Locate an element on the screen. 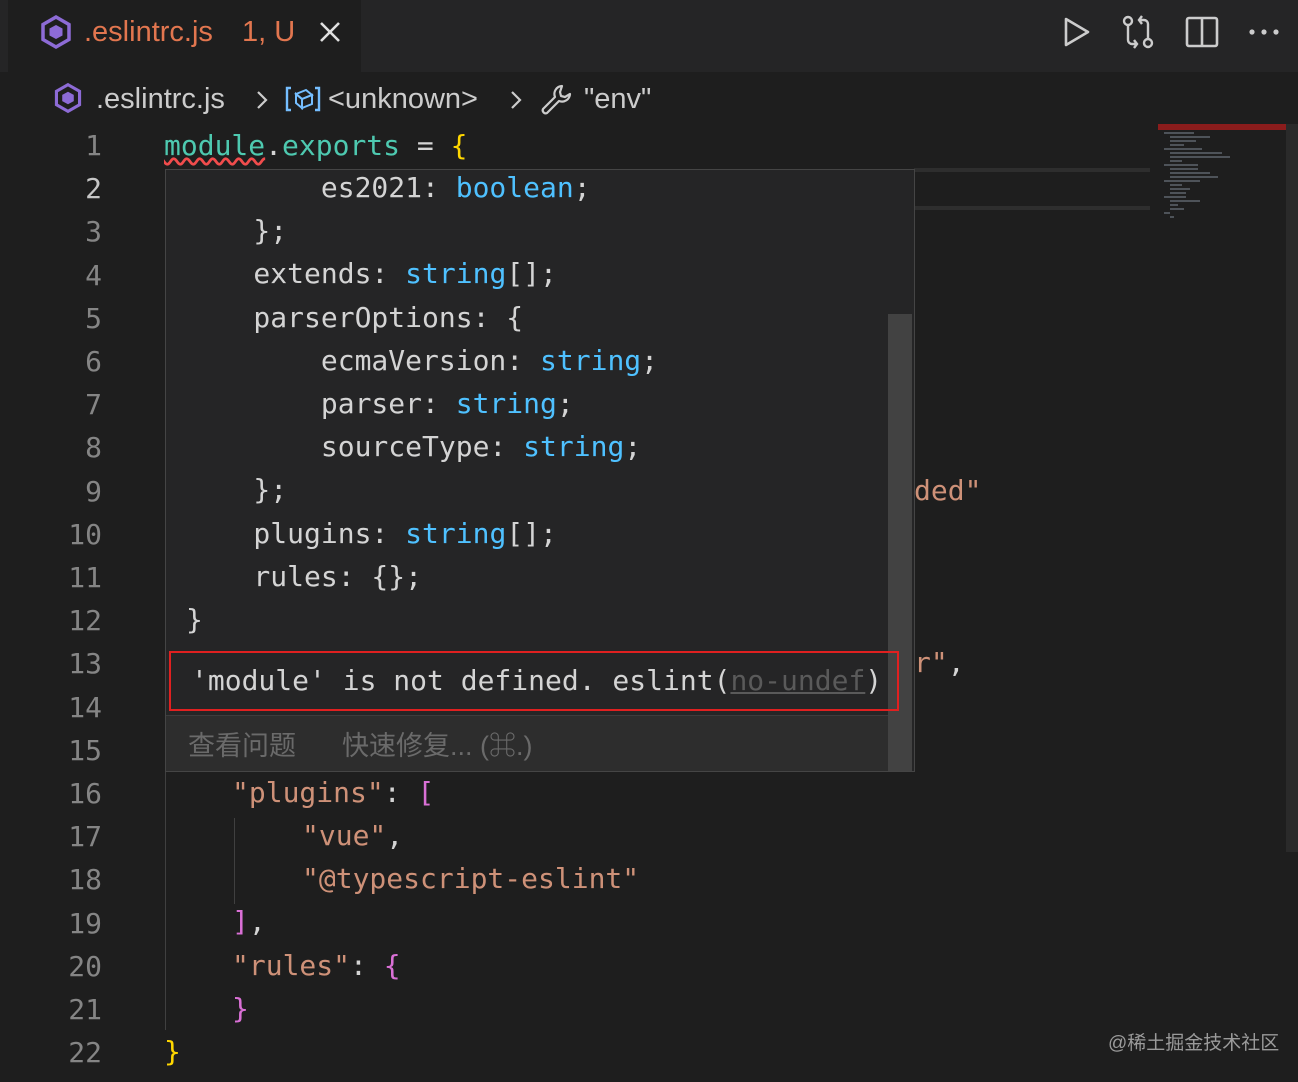  code-line-20: "rules": { is located at coordinates (316, 966).